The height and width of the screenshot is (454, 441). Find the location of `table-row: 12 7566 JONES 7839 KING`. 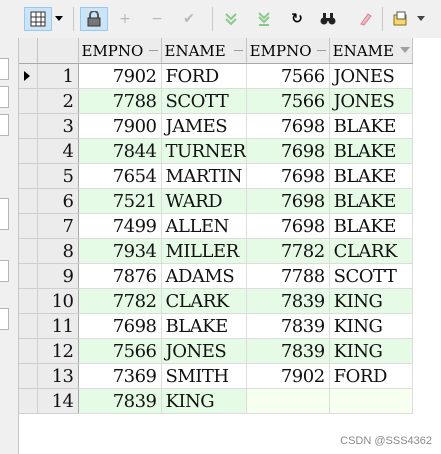

table-row: 12 7566 JONES 7839 KING is located at coordinates (216, 351).